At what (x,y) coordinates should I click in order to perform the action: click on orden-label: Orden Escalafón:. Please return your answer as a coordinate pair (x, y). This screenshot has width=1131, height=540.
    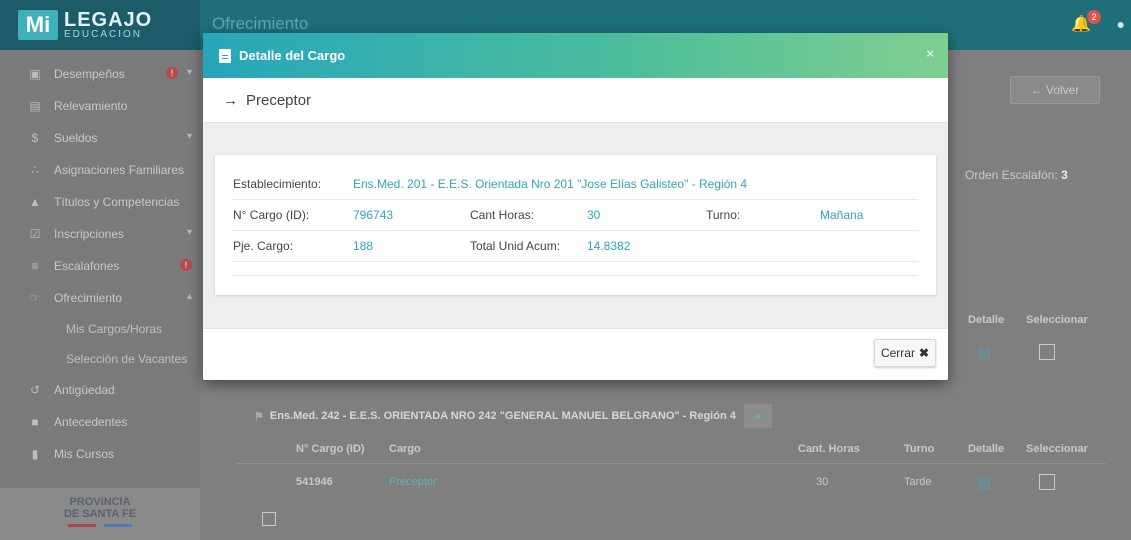
    Looking at the image, I should click on (1011, 175).